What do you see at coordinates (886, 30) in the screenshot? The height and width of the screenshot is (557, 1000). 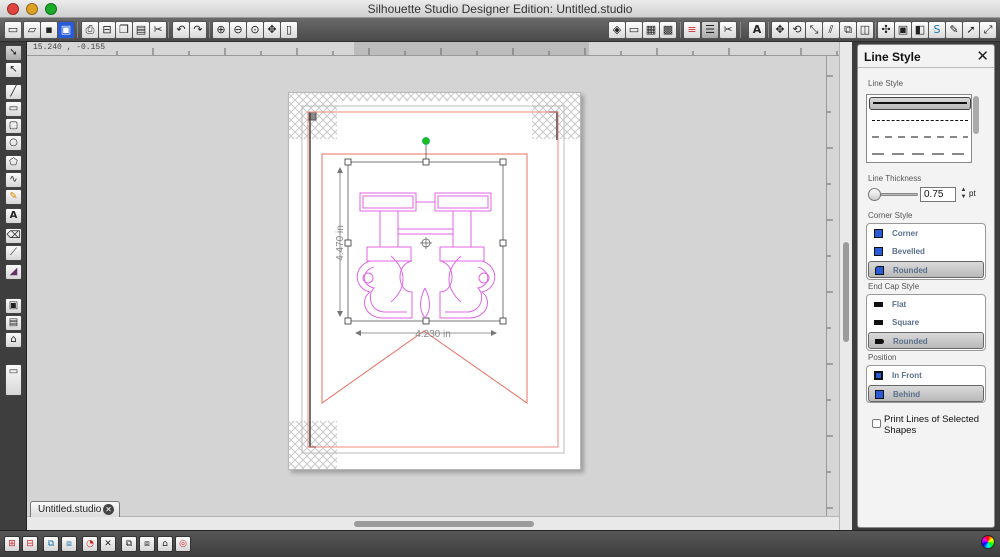 I see `modify-icon: ✣` at bounding box center [886, 30].